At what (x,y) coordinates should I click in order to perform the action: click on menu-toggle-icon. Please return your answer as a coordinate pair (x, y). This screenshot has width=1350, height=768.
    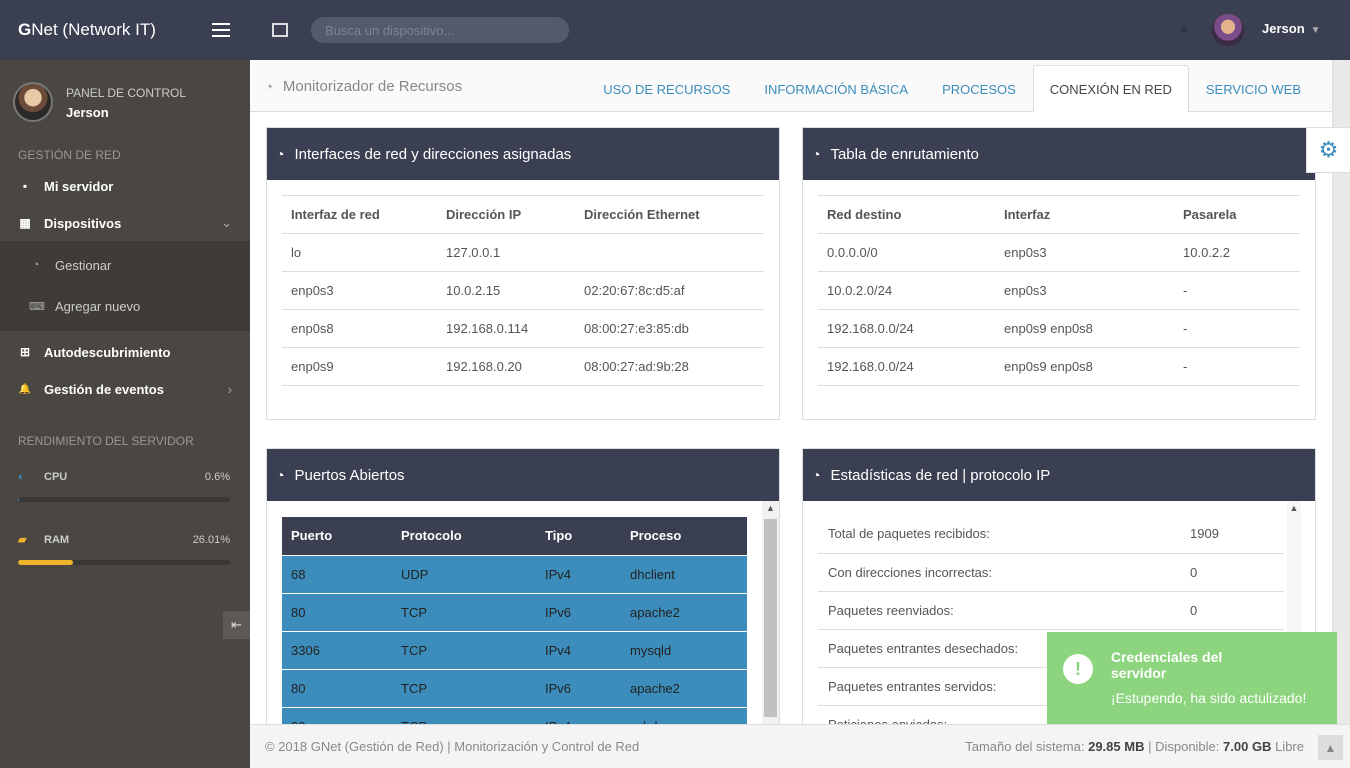
    Looking at the image, I should click on (221, 30).